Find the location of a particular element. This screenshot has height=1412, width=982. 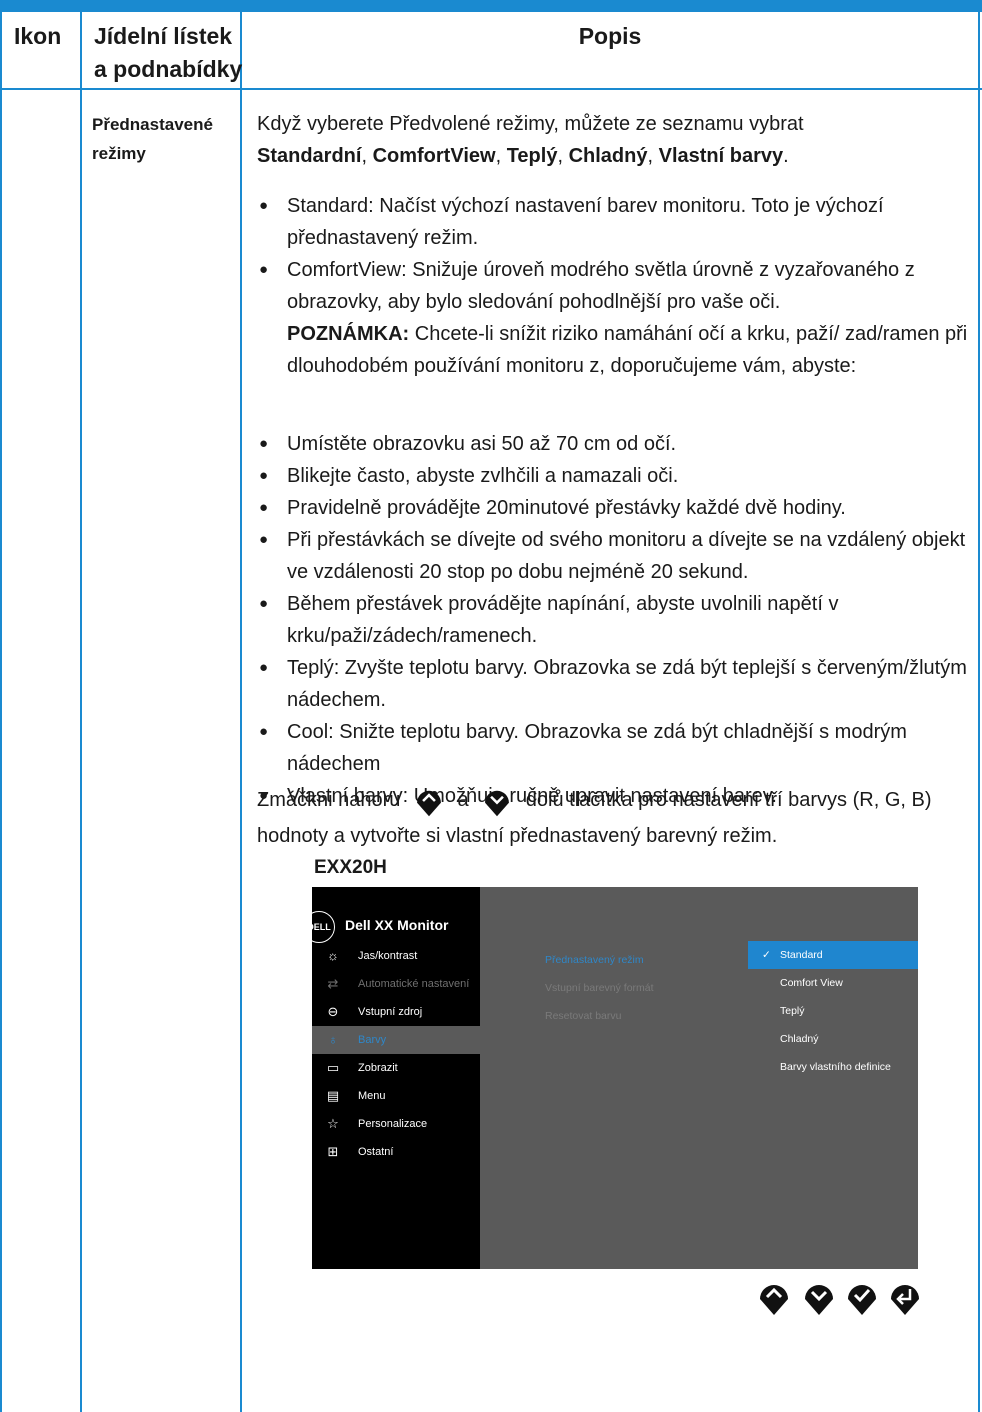

menu-name: Přednastavené režimy is located at coordinates (162, 139).